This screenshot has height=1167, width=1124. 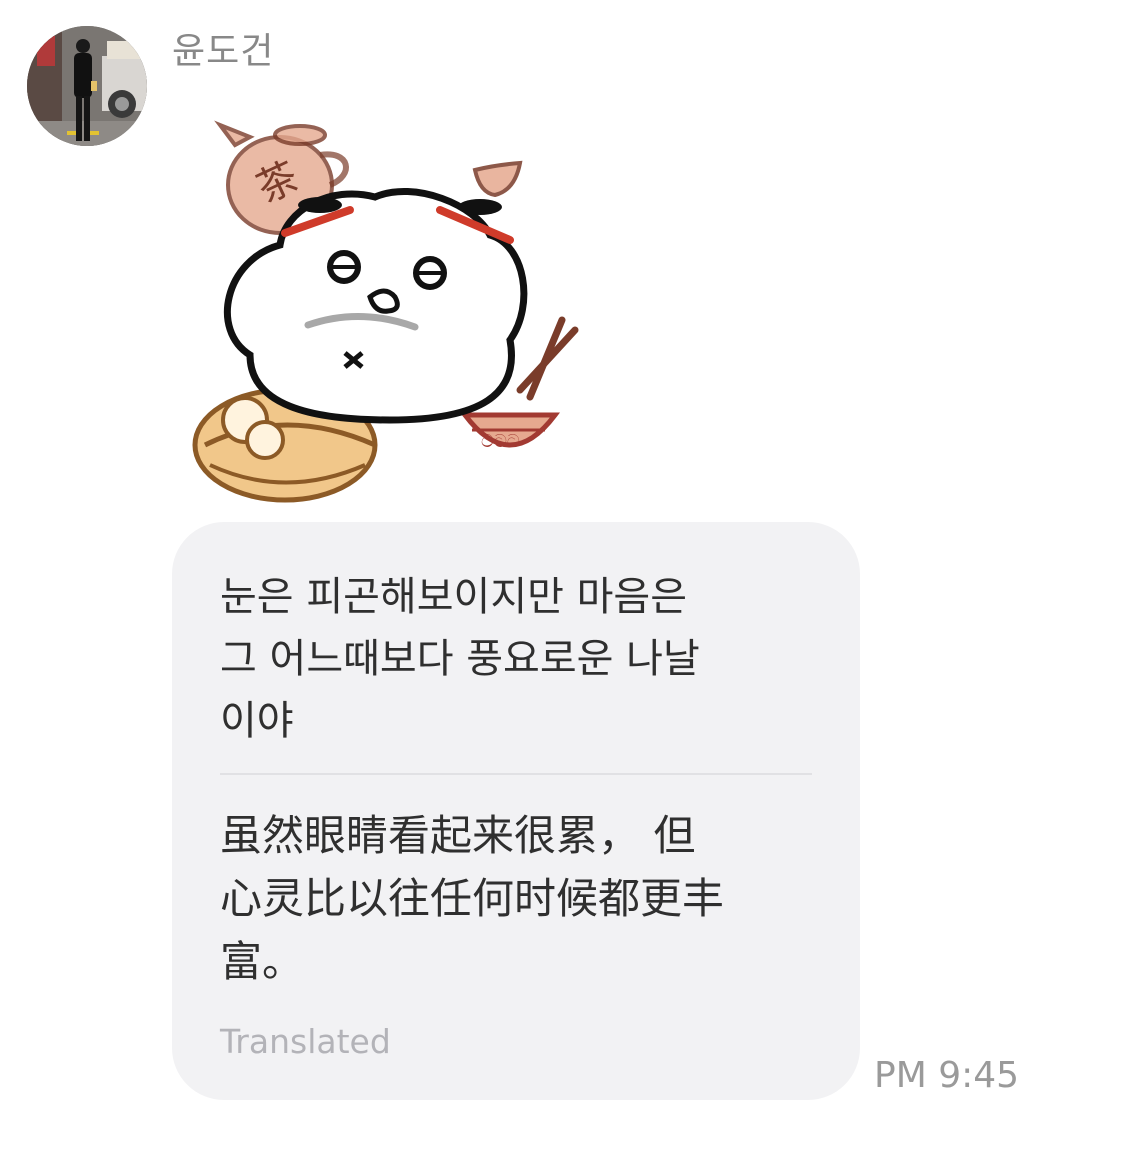 I want to click on translation-divider, so click(x=516, y=774).